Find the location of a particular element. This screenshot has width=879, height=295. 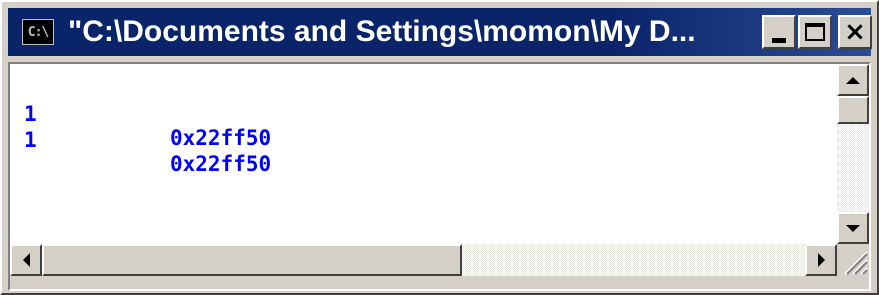

console-app-icon: C:\ is located at coordinates (38, 32).